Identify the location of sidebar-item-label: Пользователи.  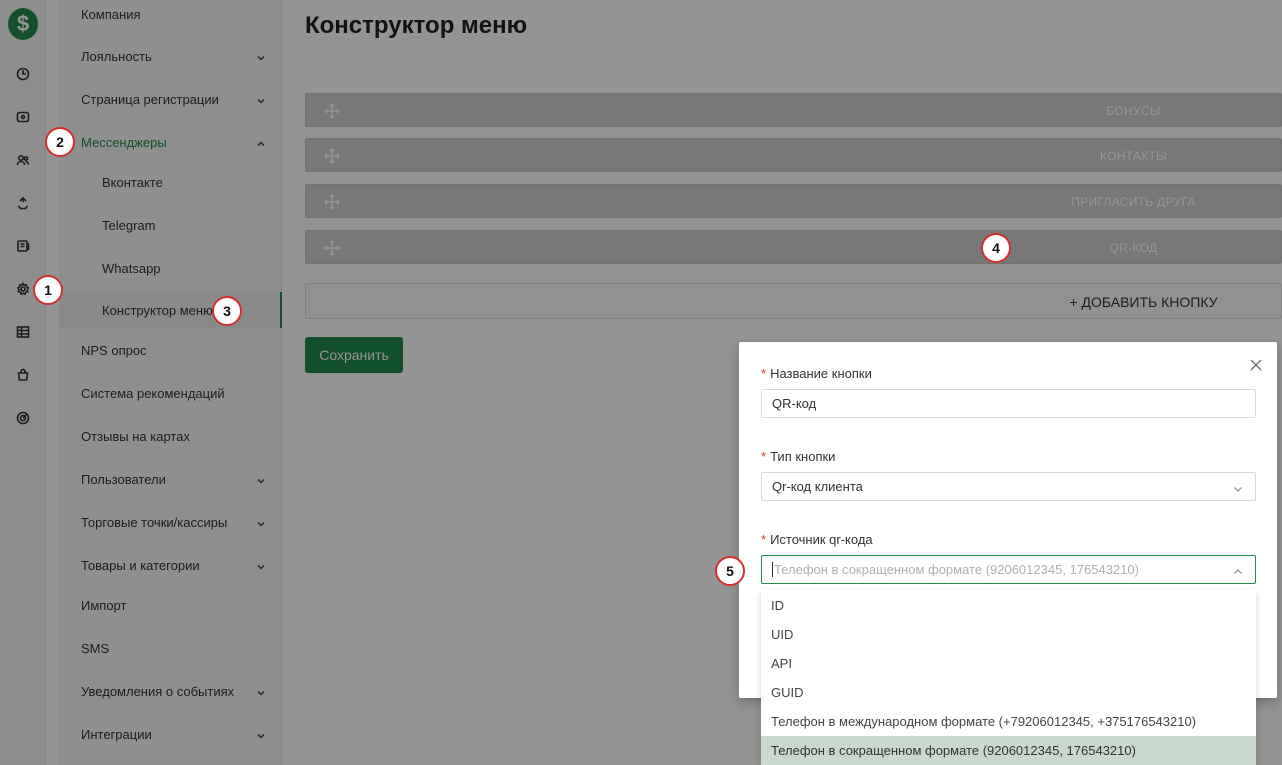
(123, 479).